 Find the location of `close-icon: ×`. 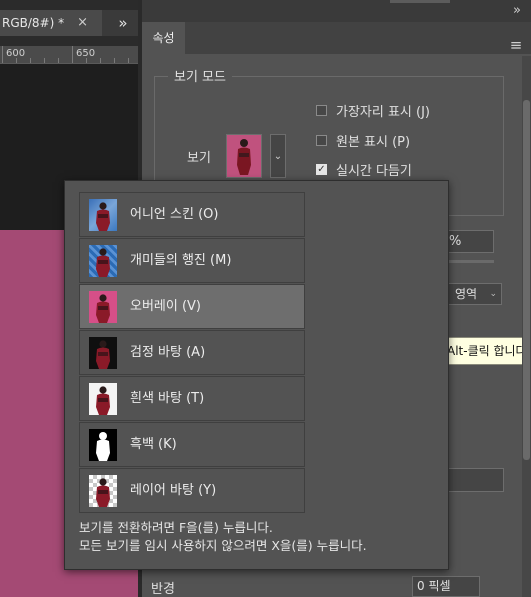

close-icon: × is located at coordinates (82, 23).